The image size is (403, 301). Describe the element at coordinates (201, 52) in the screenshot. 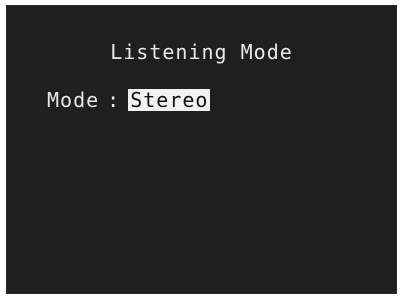

I see `page-title: Listening Mode` at that location.